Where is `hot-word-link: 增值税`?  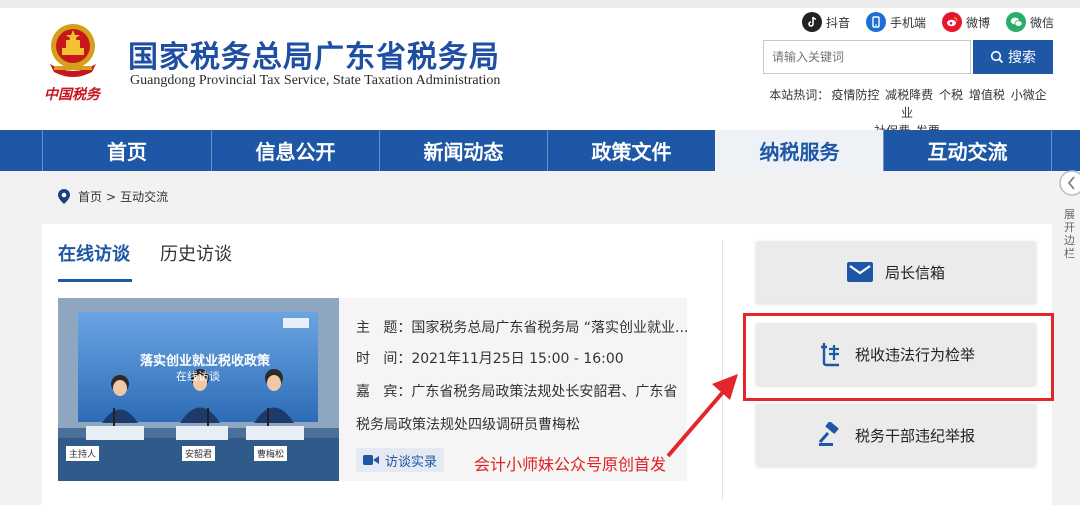
hot-word-link: 增值税 is located at coordinates (987, 95).